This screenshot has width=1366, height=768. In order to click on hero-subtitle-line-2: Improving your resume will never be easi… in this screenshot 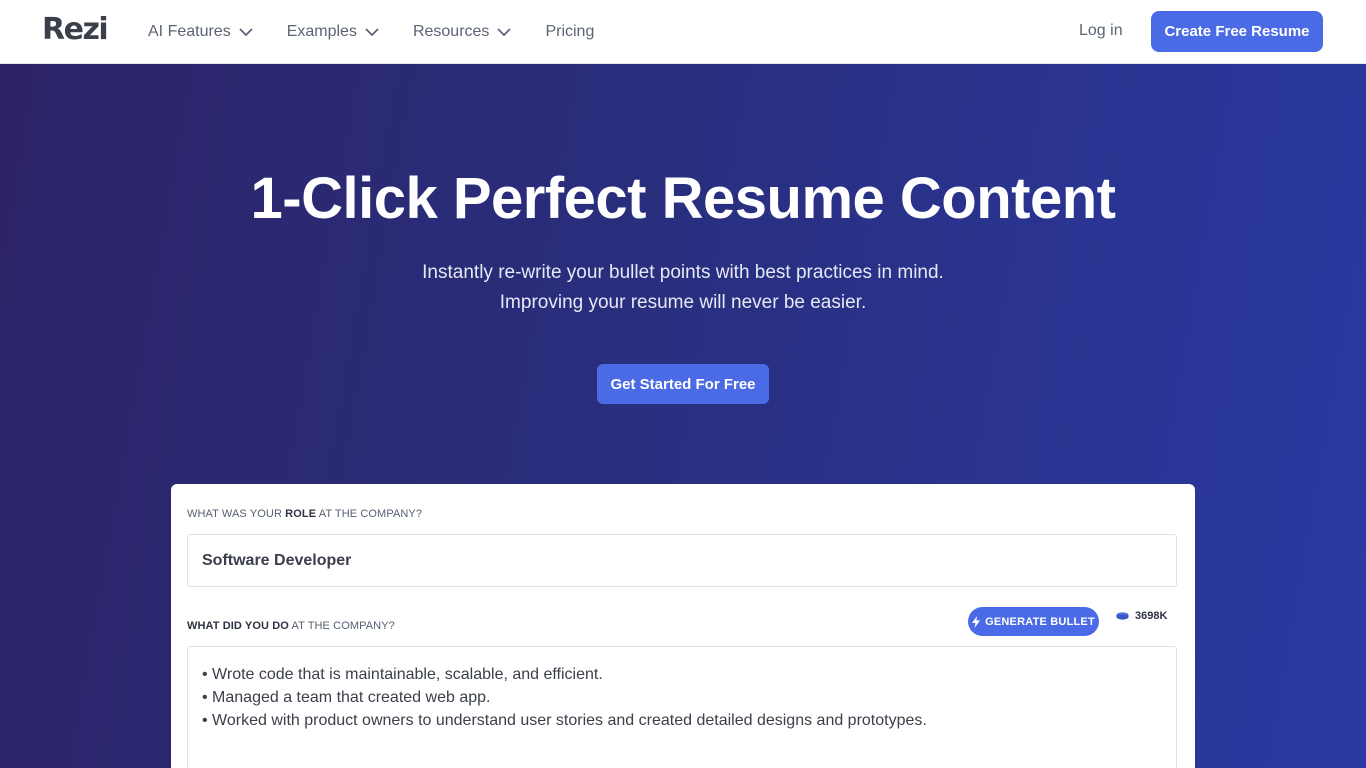, I will do `click(683, 302)`.